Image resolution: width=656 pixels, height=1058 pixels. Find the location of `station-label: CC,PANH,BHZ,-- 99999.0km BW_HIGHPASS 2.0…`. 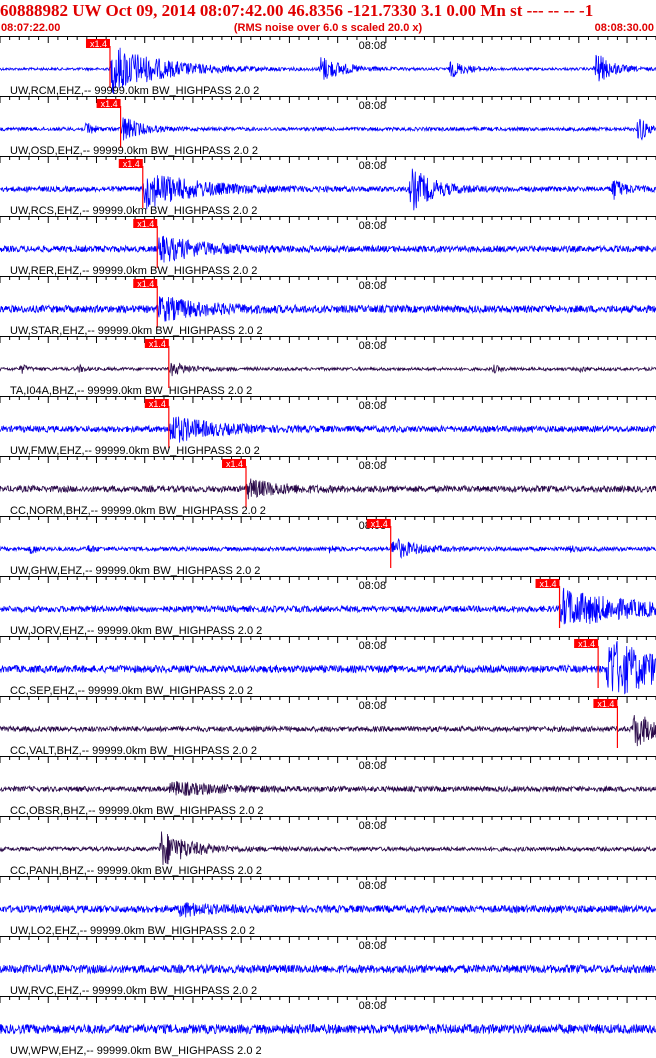

station-label: CC,PANH,BHZ,-- 99999.0km BW_HIGHPASS 2.0… is located at coordinates (136, 871).